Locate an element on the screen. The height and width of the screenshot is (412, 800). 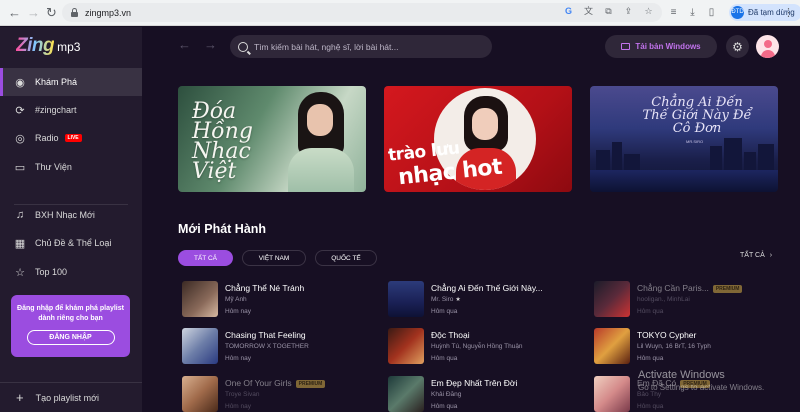
forward-icon: → is located at coordinates (33, 12).